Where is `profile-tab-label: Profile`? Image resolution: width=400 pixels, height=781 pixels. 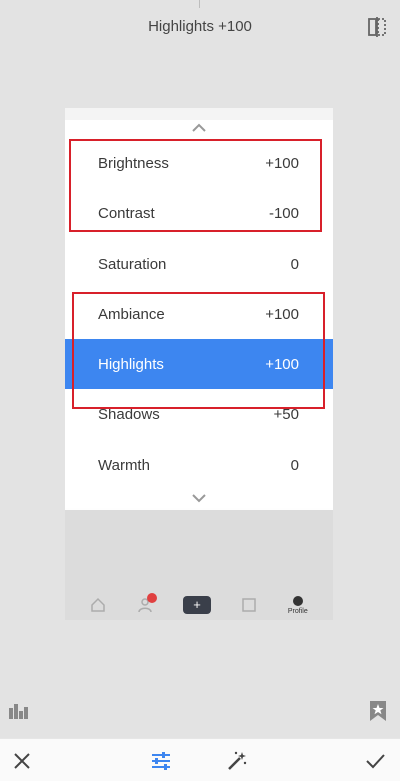
profile-tab-label: Profile is located at coordinates (297, 611).